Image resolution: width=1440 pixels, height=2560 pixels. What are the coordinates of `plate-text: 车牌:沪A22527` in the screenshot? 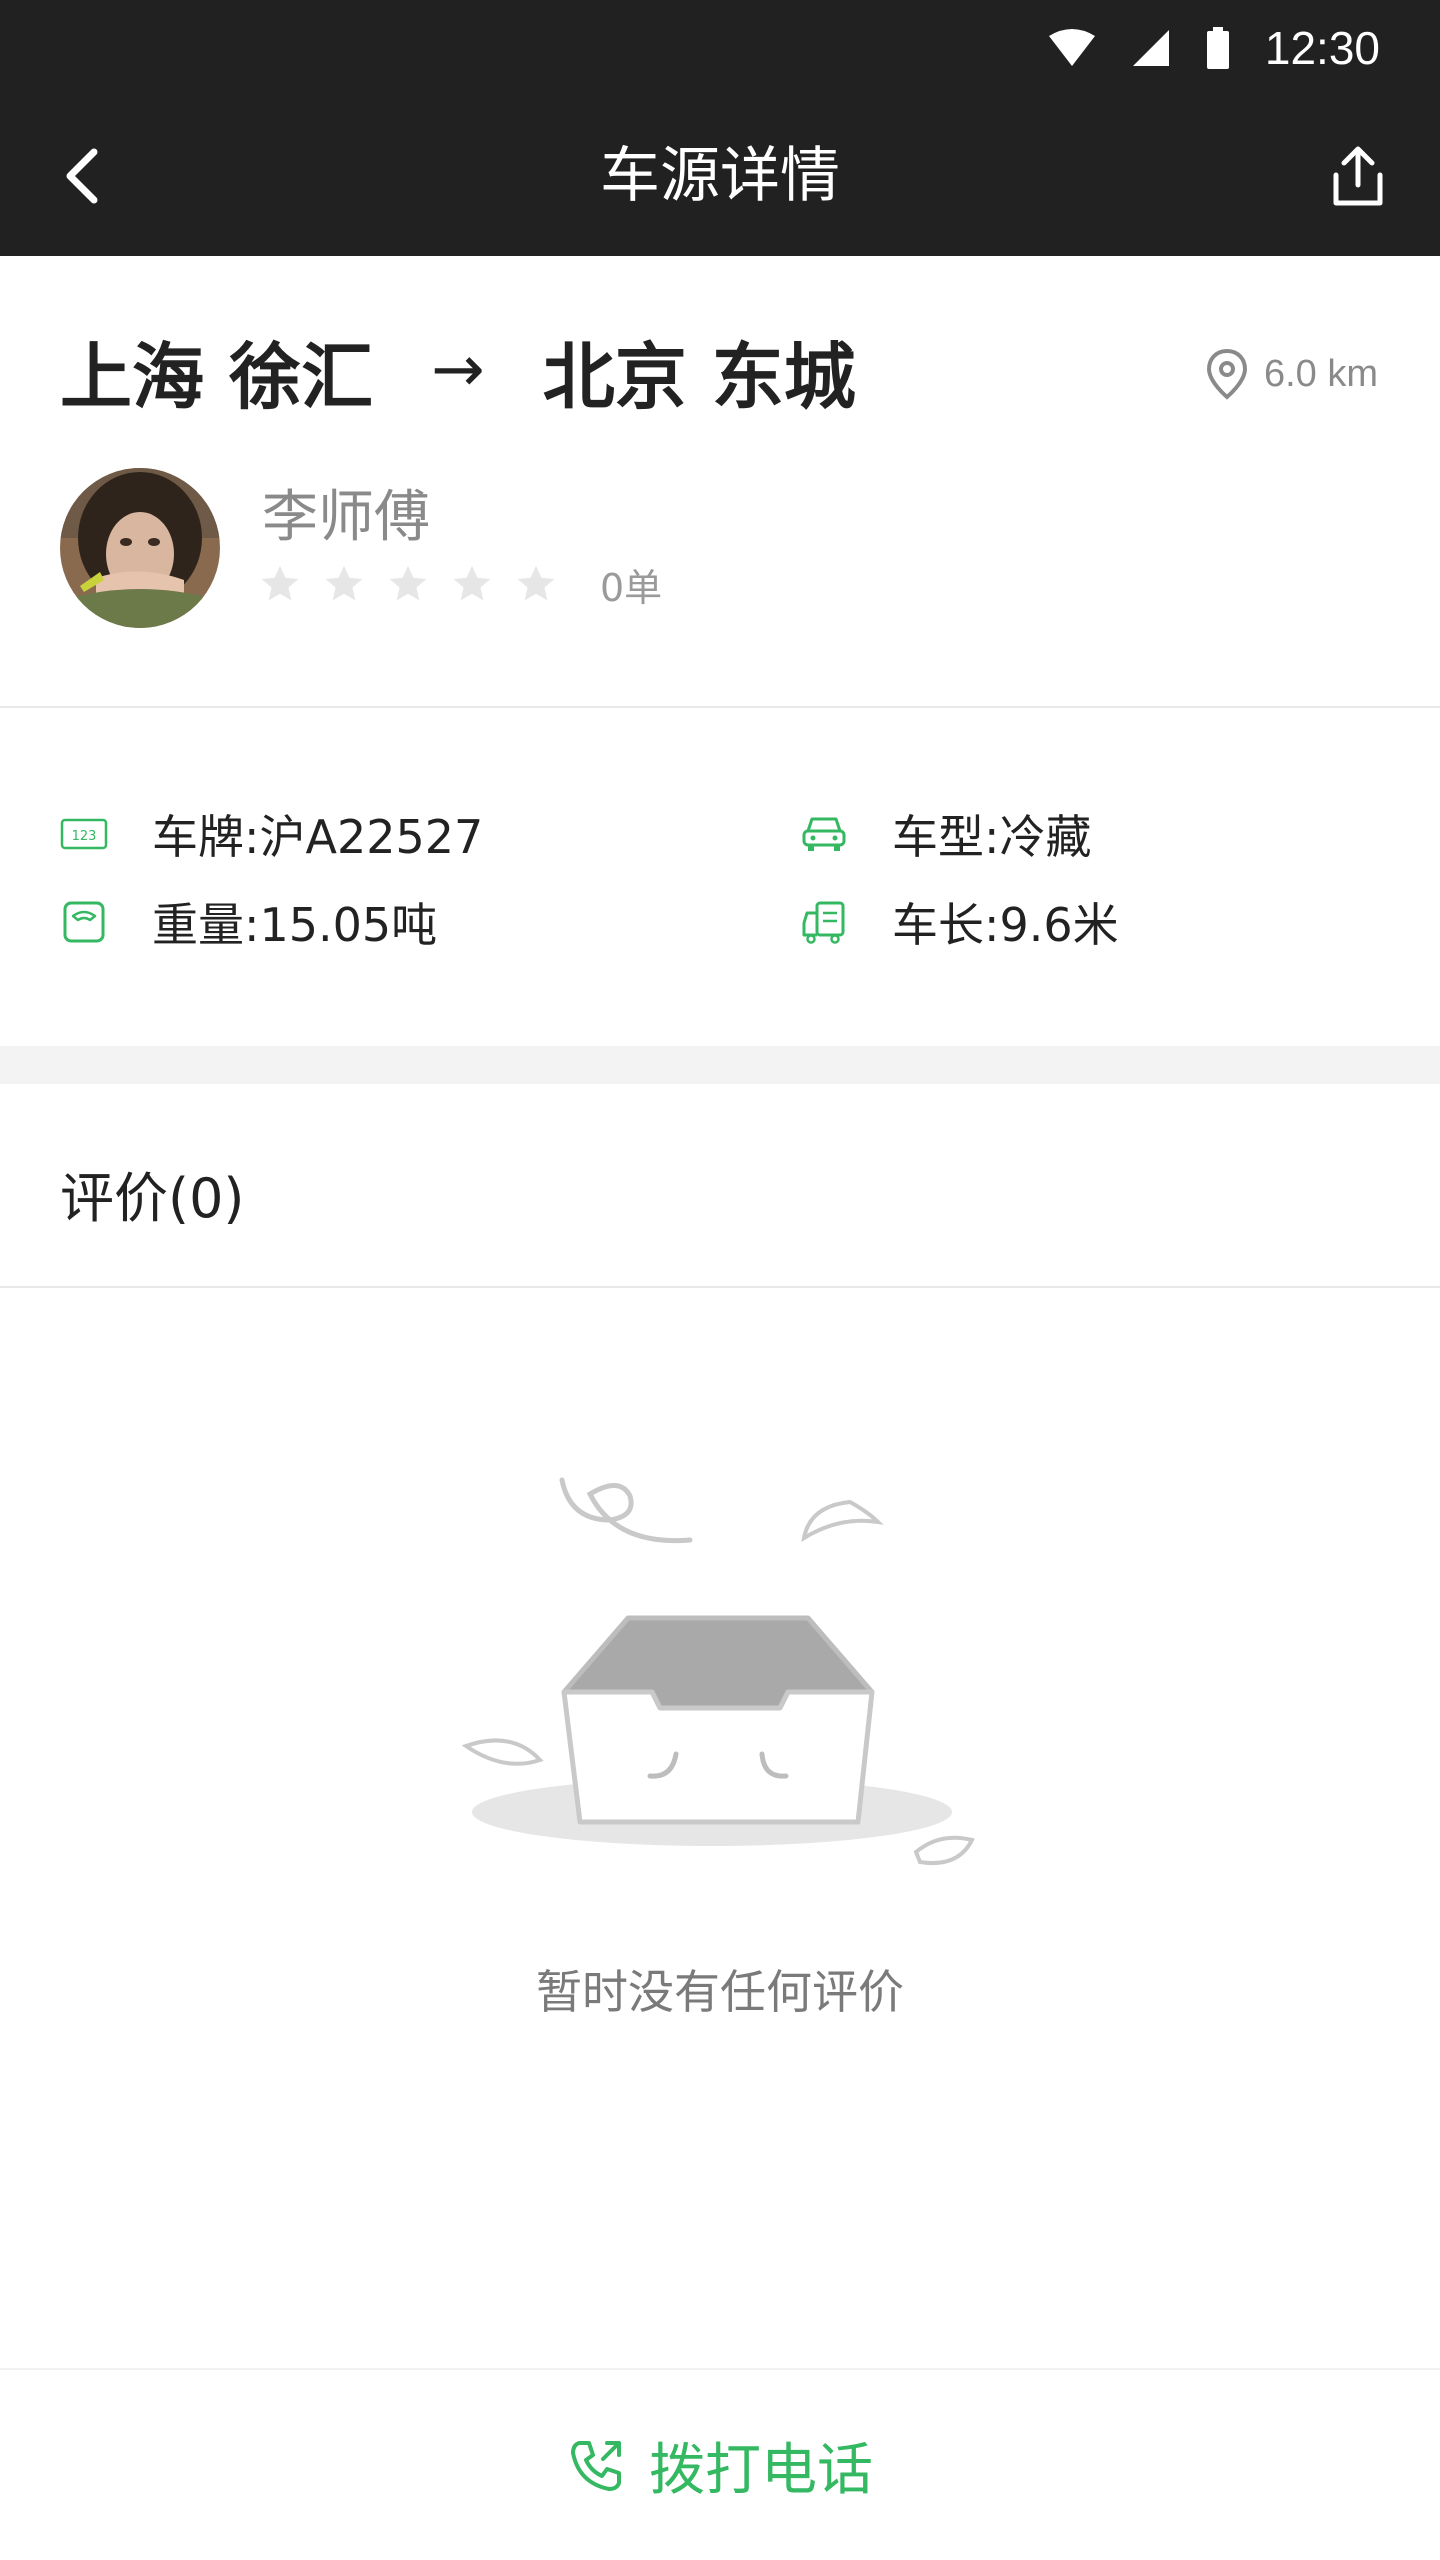 It's located at (318, 837).